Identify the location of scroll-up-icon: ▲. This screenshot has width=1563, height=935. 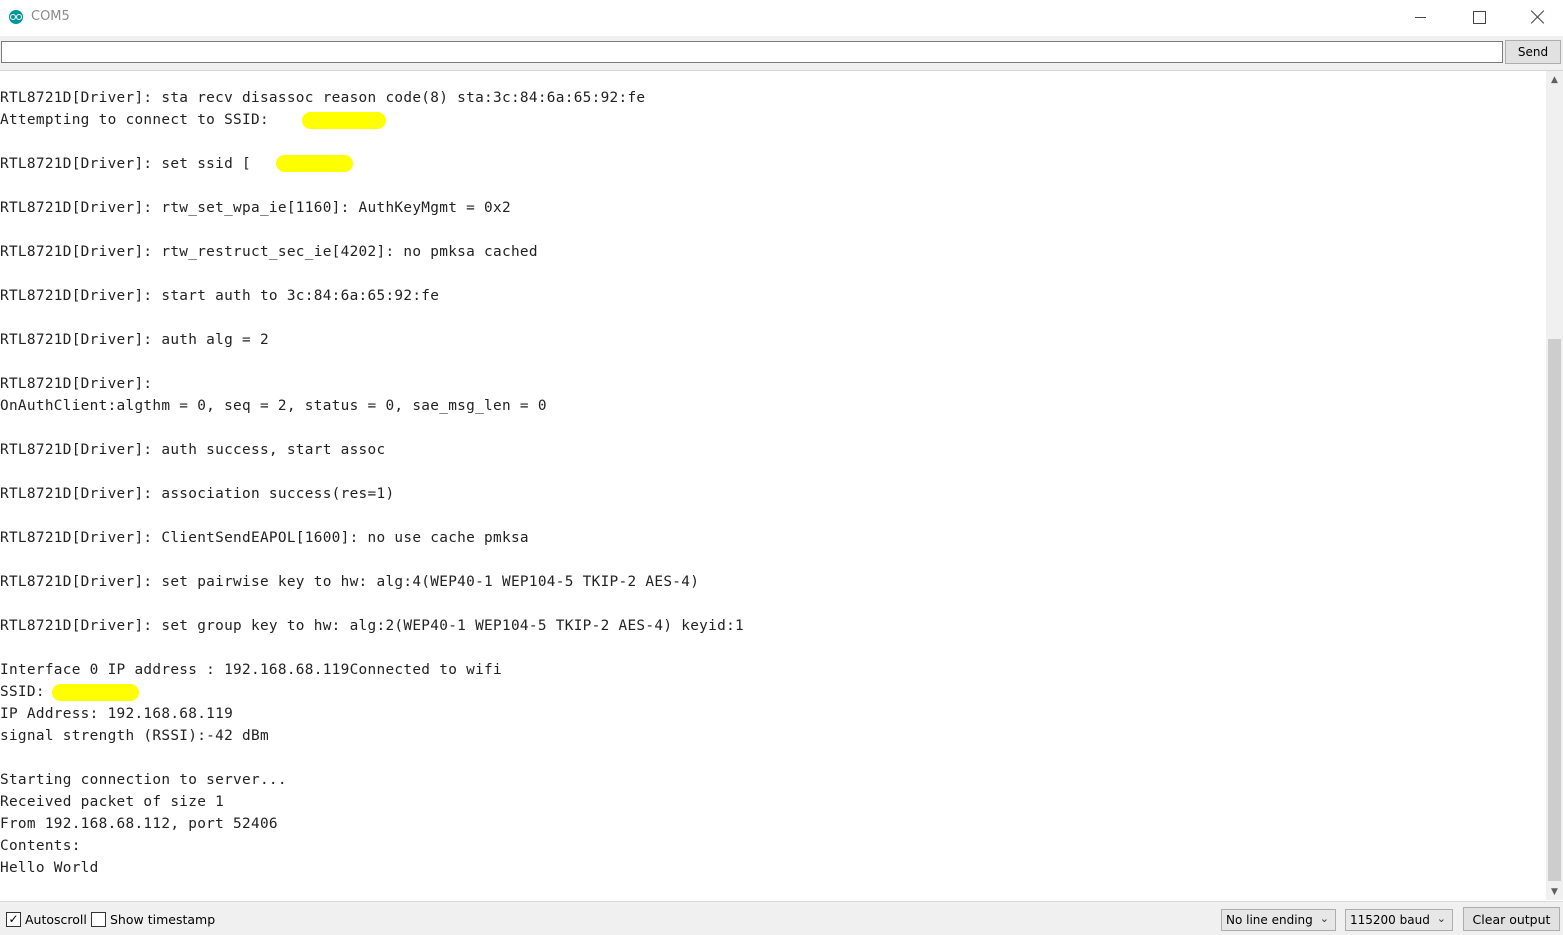
(1554, 79).